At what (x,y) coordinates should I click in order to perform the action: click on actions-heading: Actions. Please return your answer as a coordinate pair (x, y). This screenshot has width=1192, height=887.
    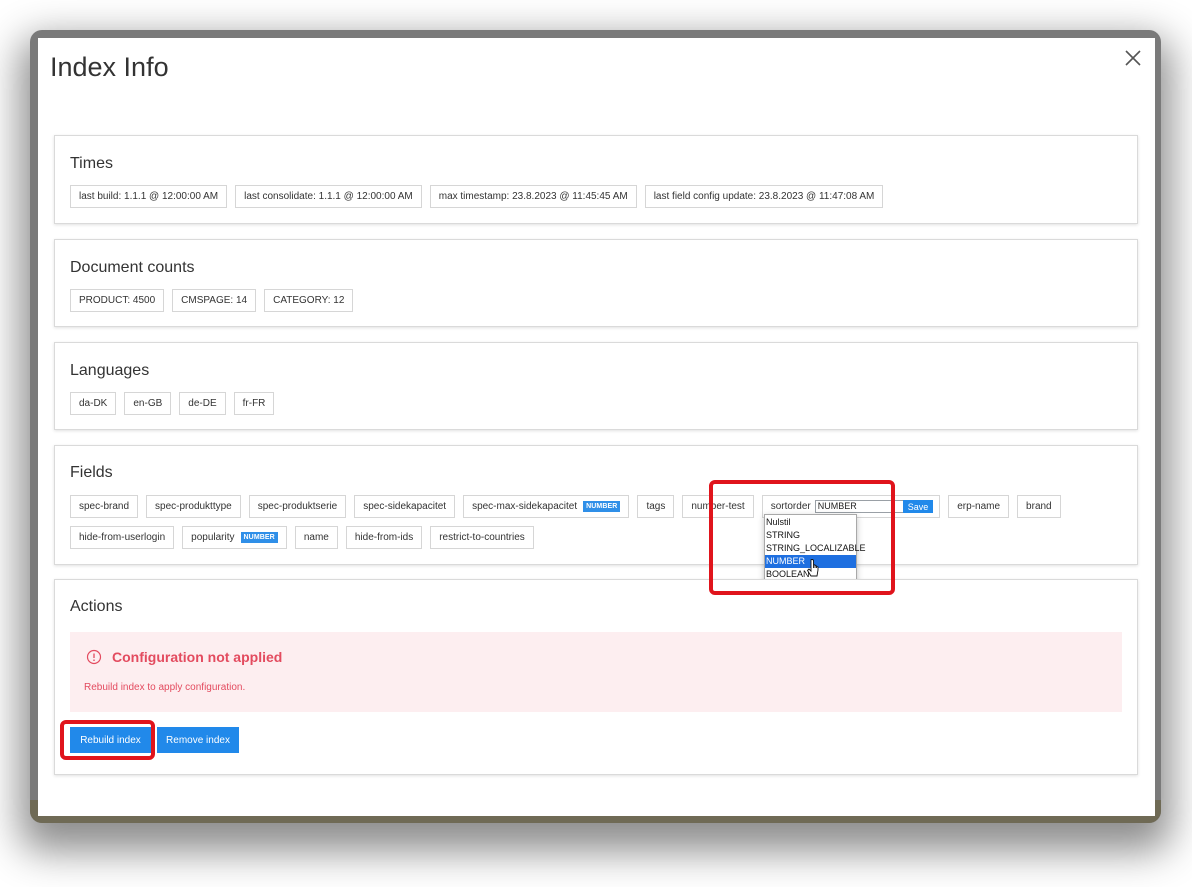
    Looking at the image, I should click on (96, 606).